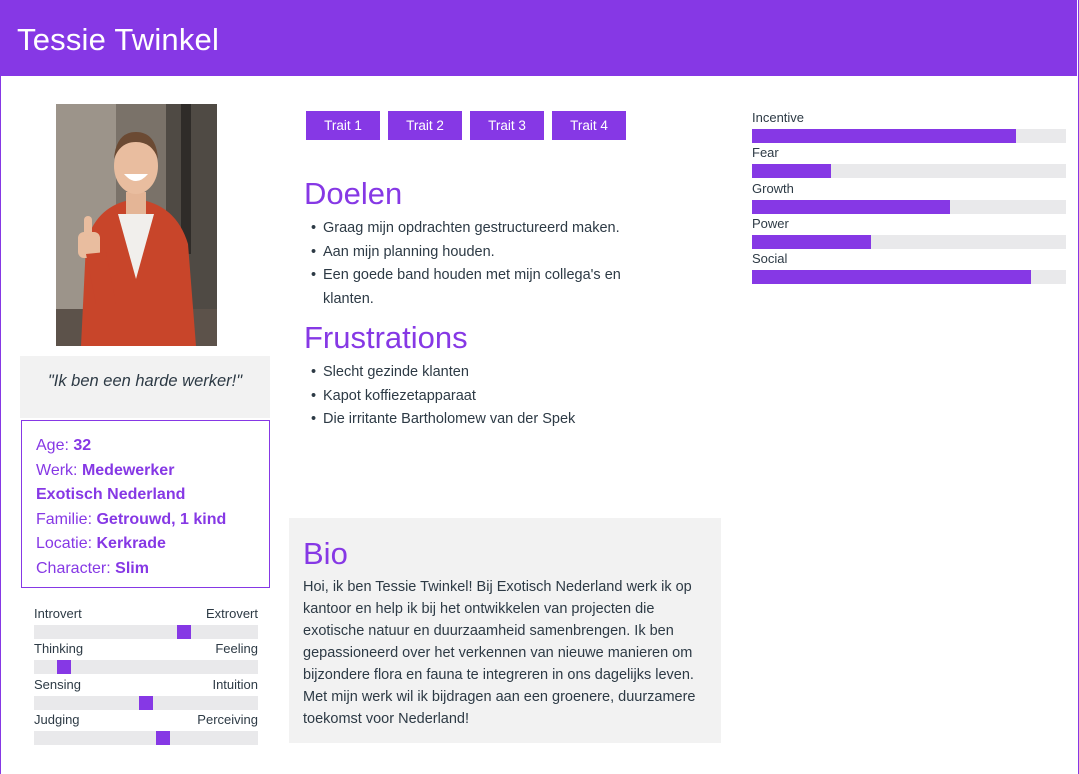 Image resolution: width=1079 pixels, height=774 pixels. I want to click on slider-right-label: Intuition, so click(235, 684).